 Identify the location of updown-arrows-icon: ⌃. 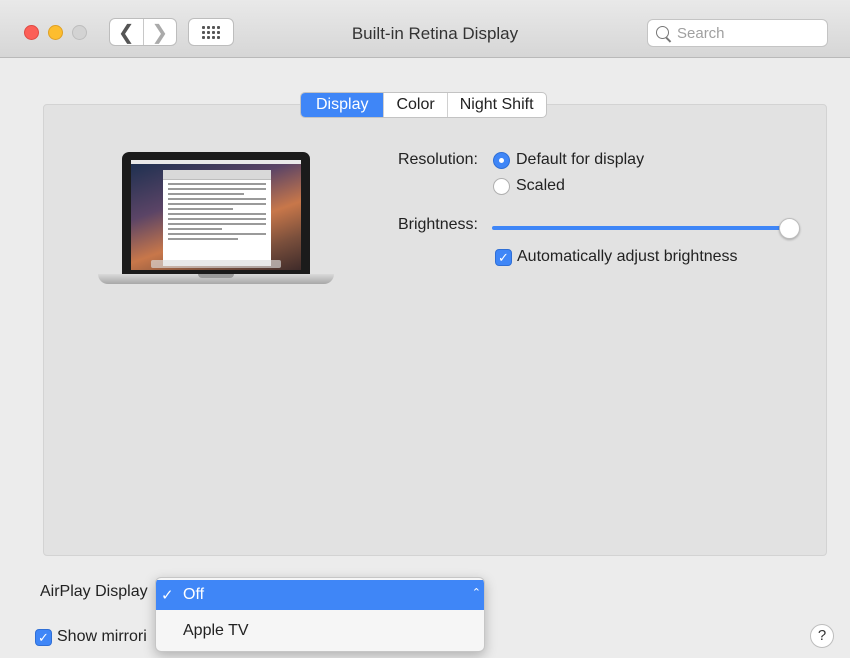
(476, 593).